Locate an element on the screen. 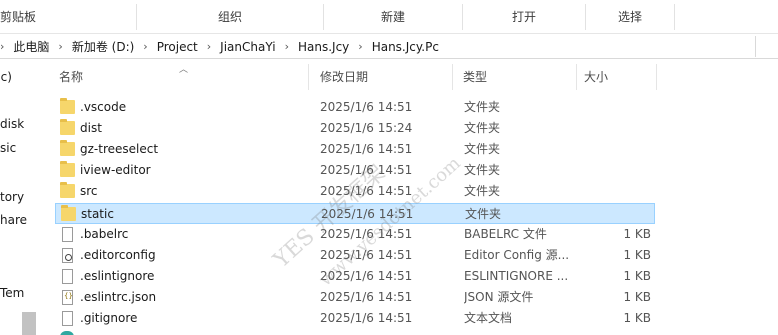  ribbon: 剪贴板 组织 新建 打开 选择 is located at coordinates (389, 17).